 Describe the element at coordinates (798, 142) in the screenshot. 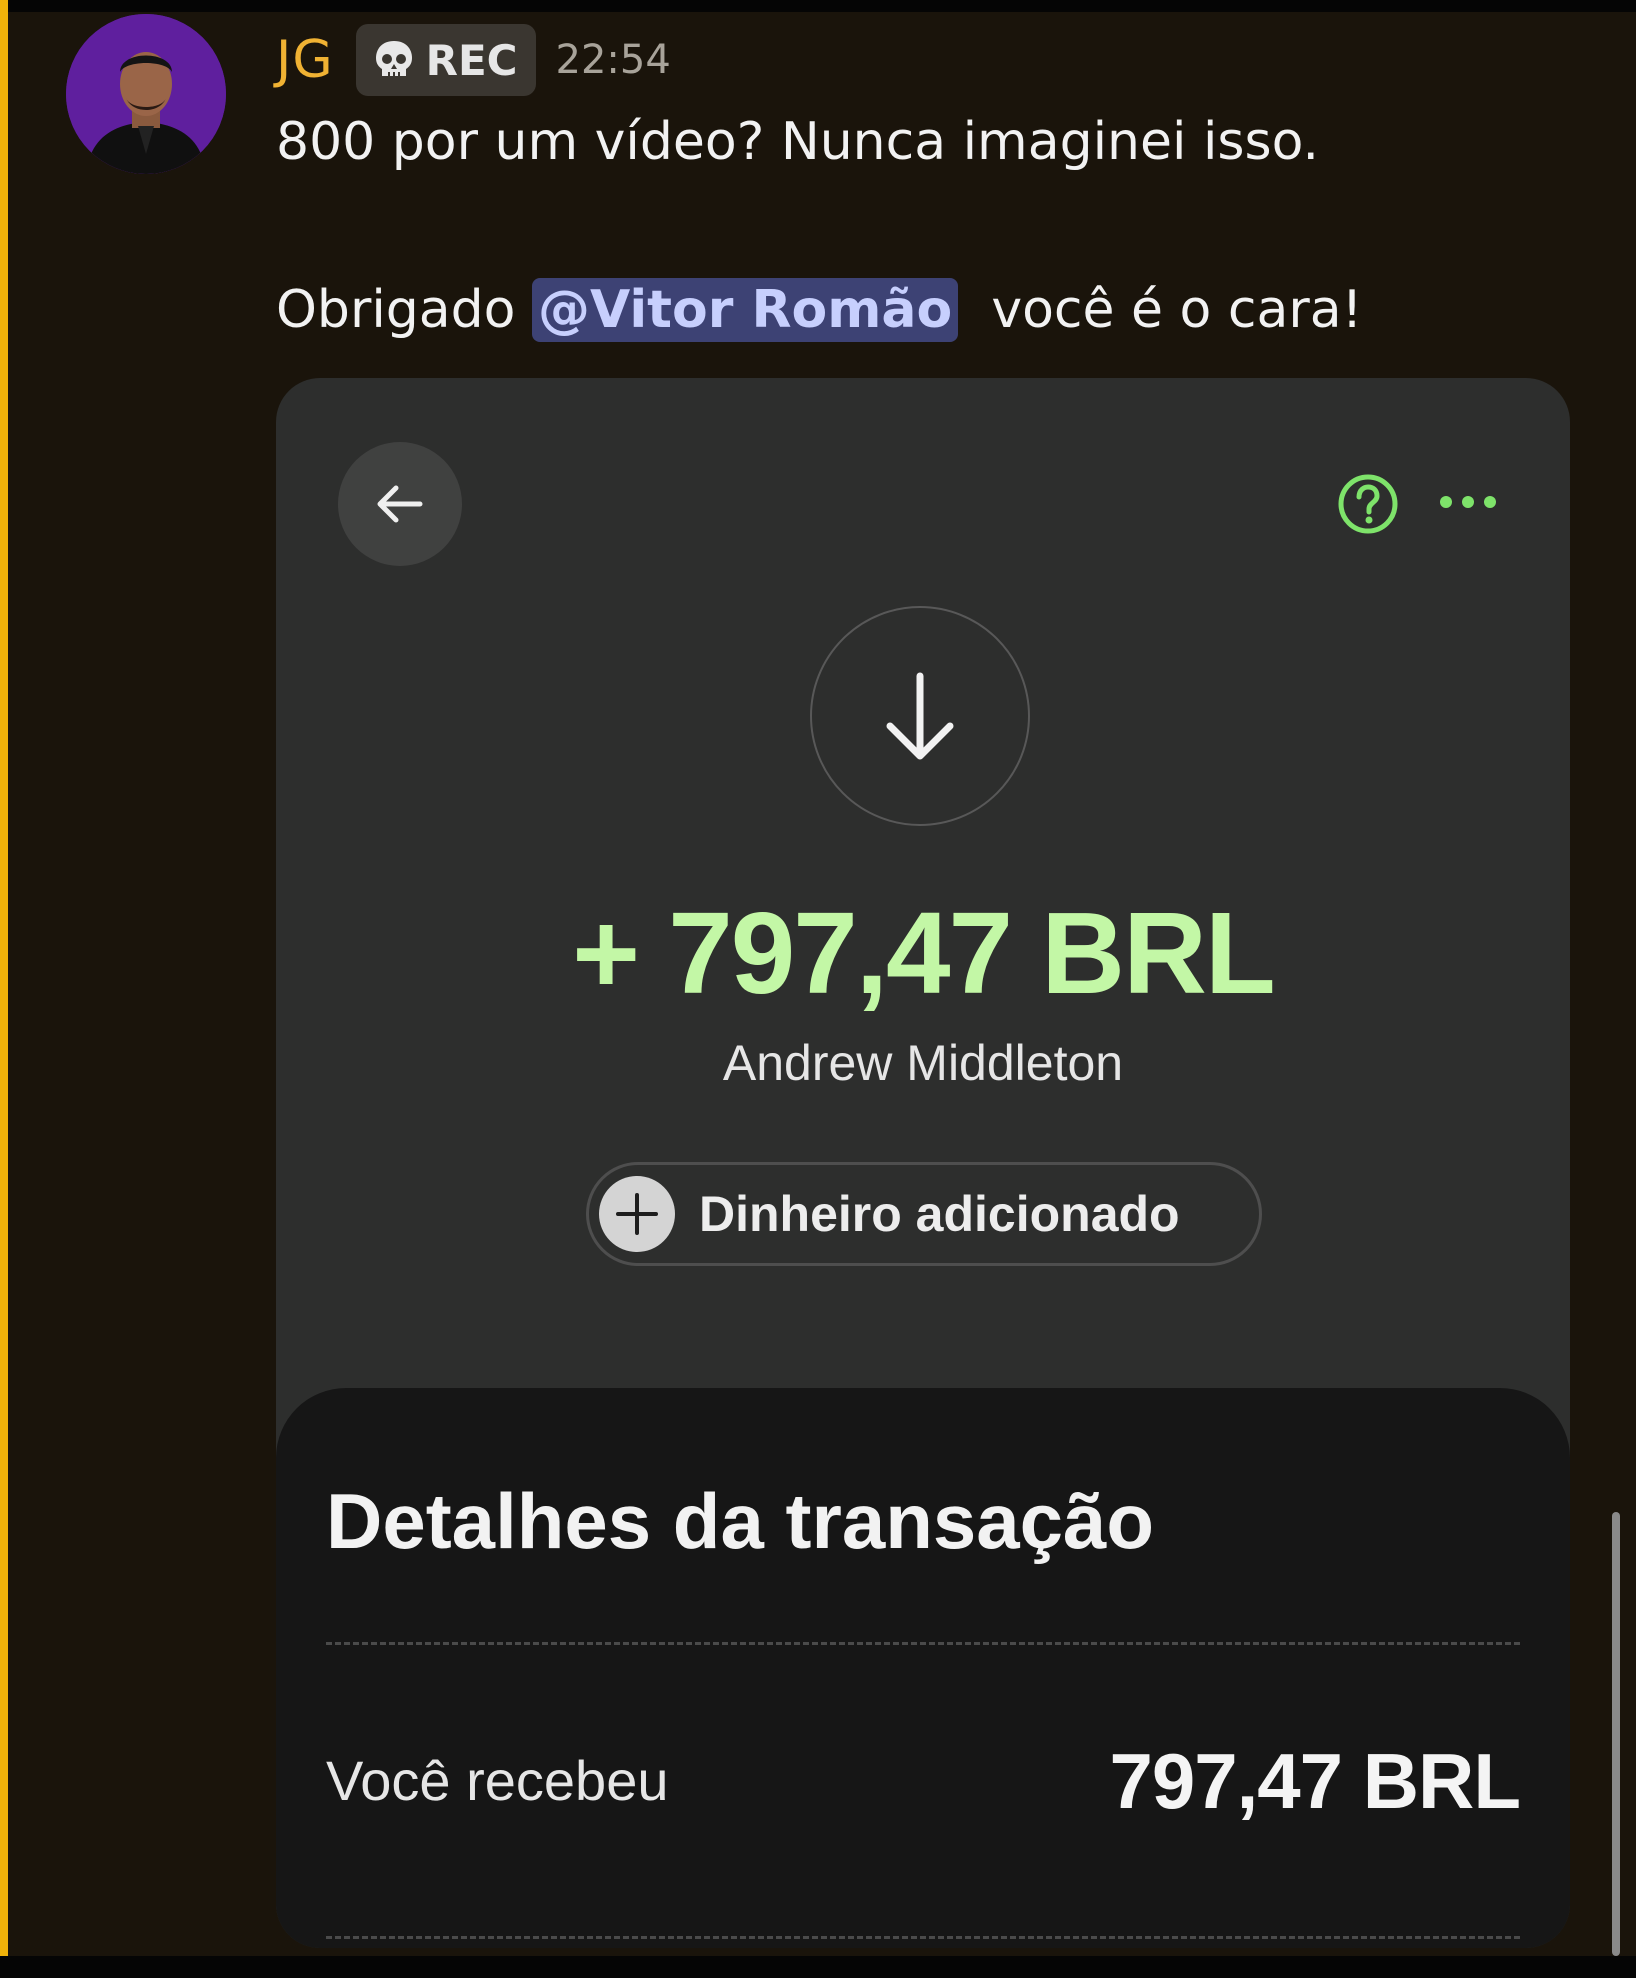

I see `message-line-1: 800 por um vídeo? Nunca imaginei isso.` at that location.